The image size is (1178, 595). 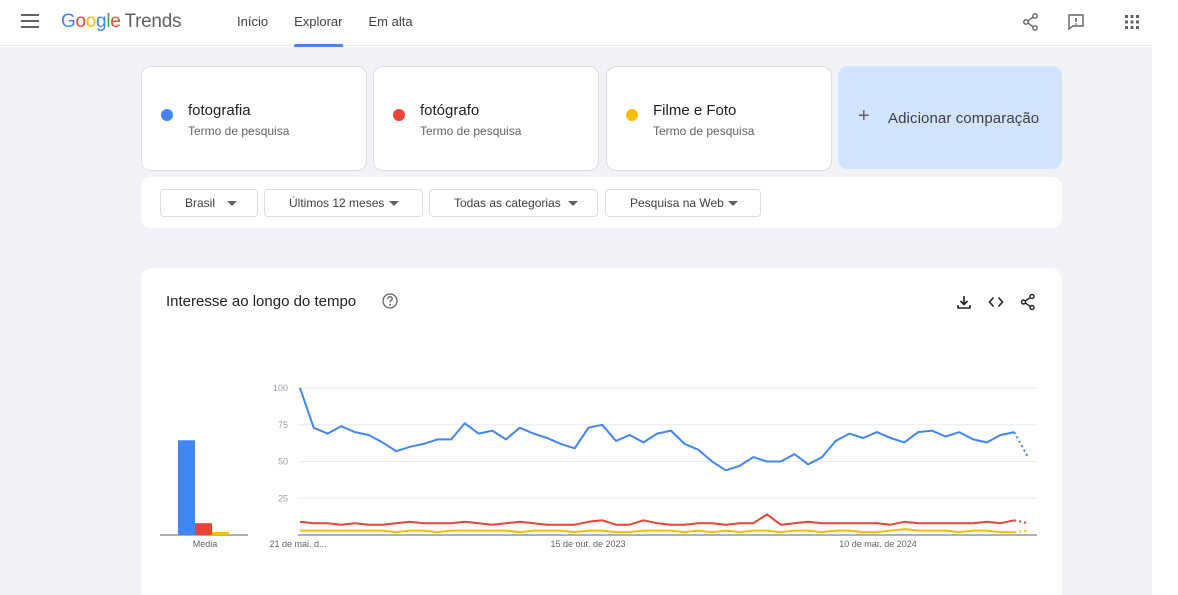 What do you see at coordinates (878, 544) in the screenshot?
I see `x-tick-label: 10 de mar. de 2024` at bounding box center [878, 544].